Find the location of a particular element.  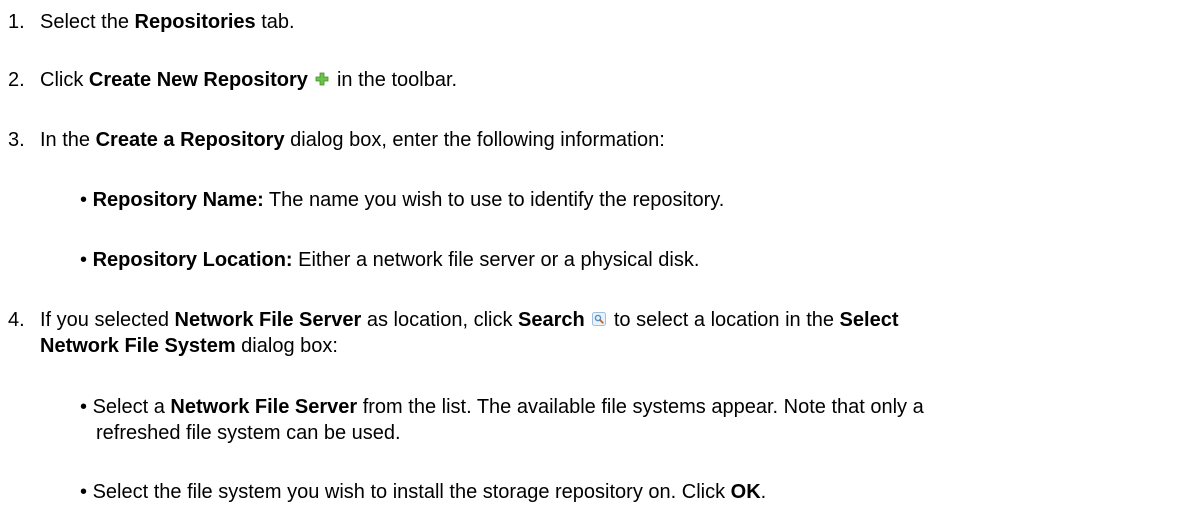

plus-icon is located at coordinates (322, 79).